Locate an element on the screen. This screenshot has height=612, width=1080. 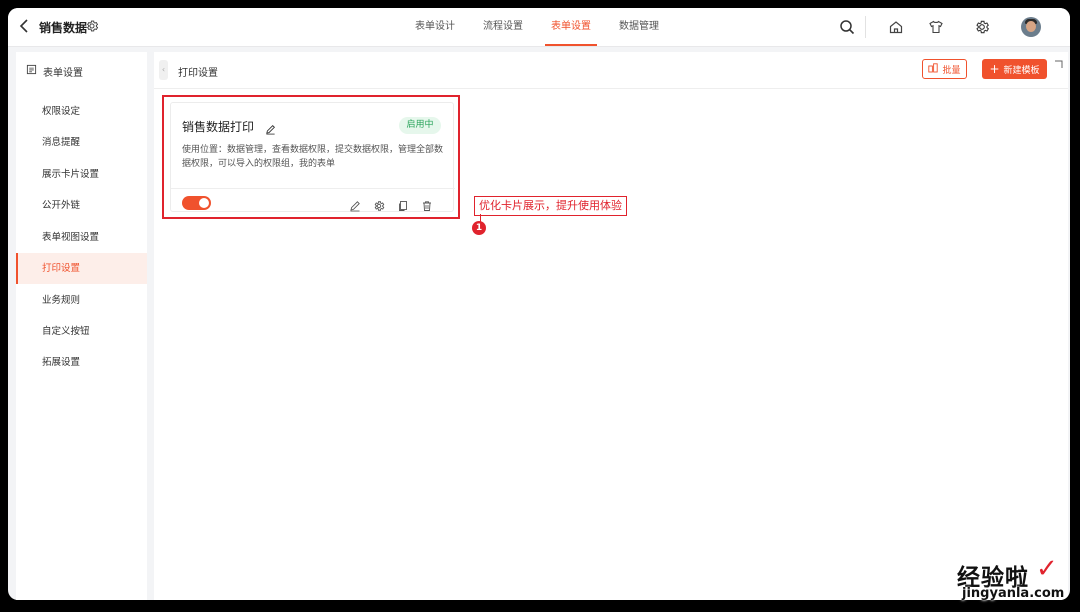
sidebar-header: 表单设置 is located at coordinates (54, 71).